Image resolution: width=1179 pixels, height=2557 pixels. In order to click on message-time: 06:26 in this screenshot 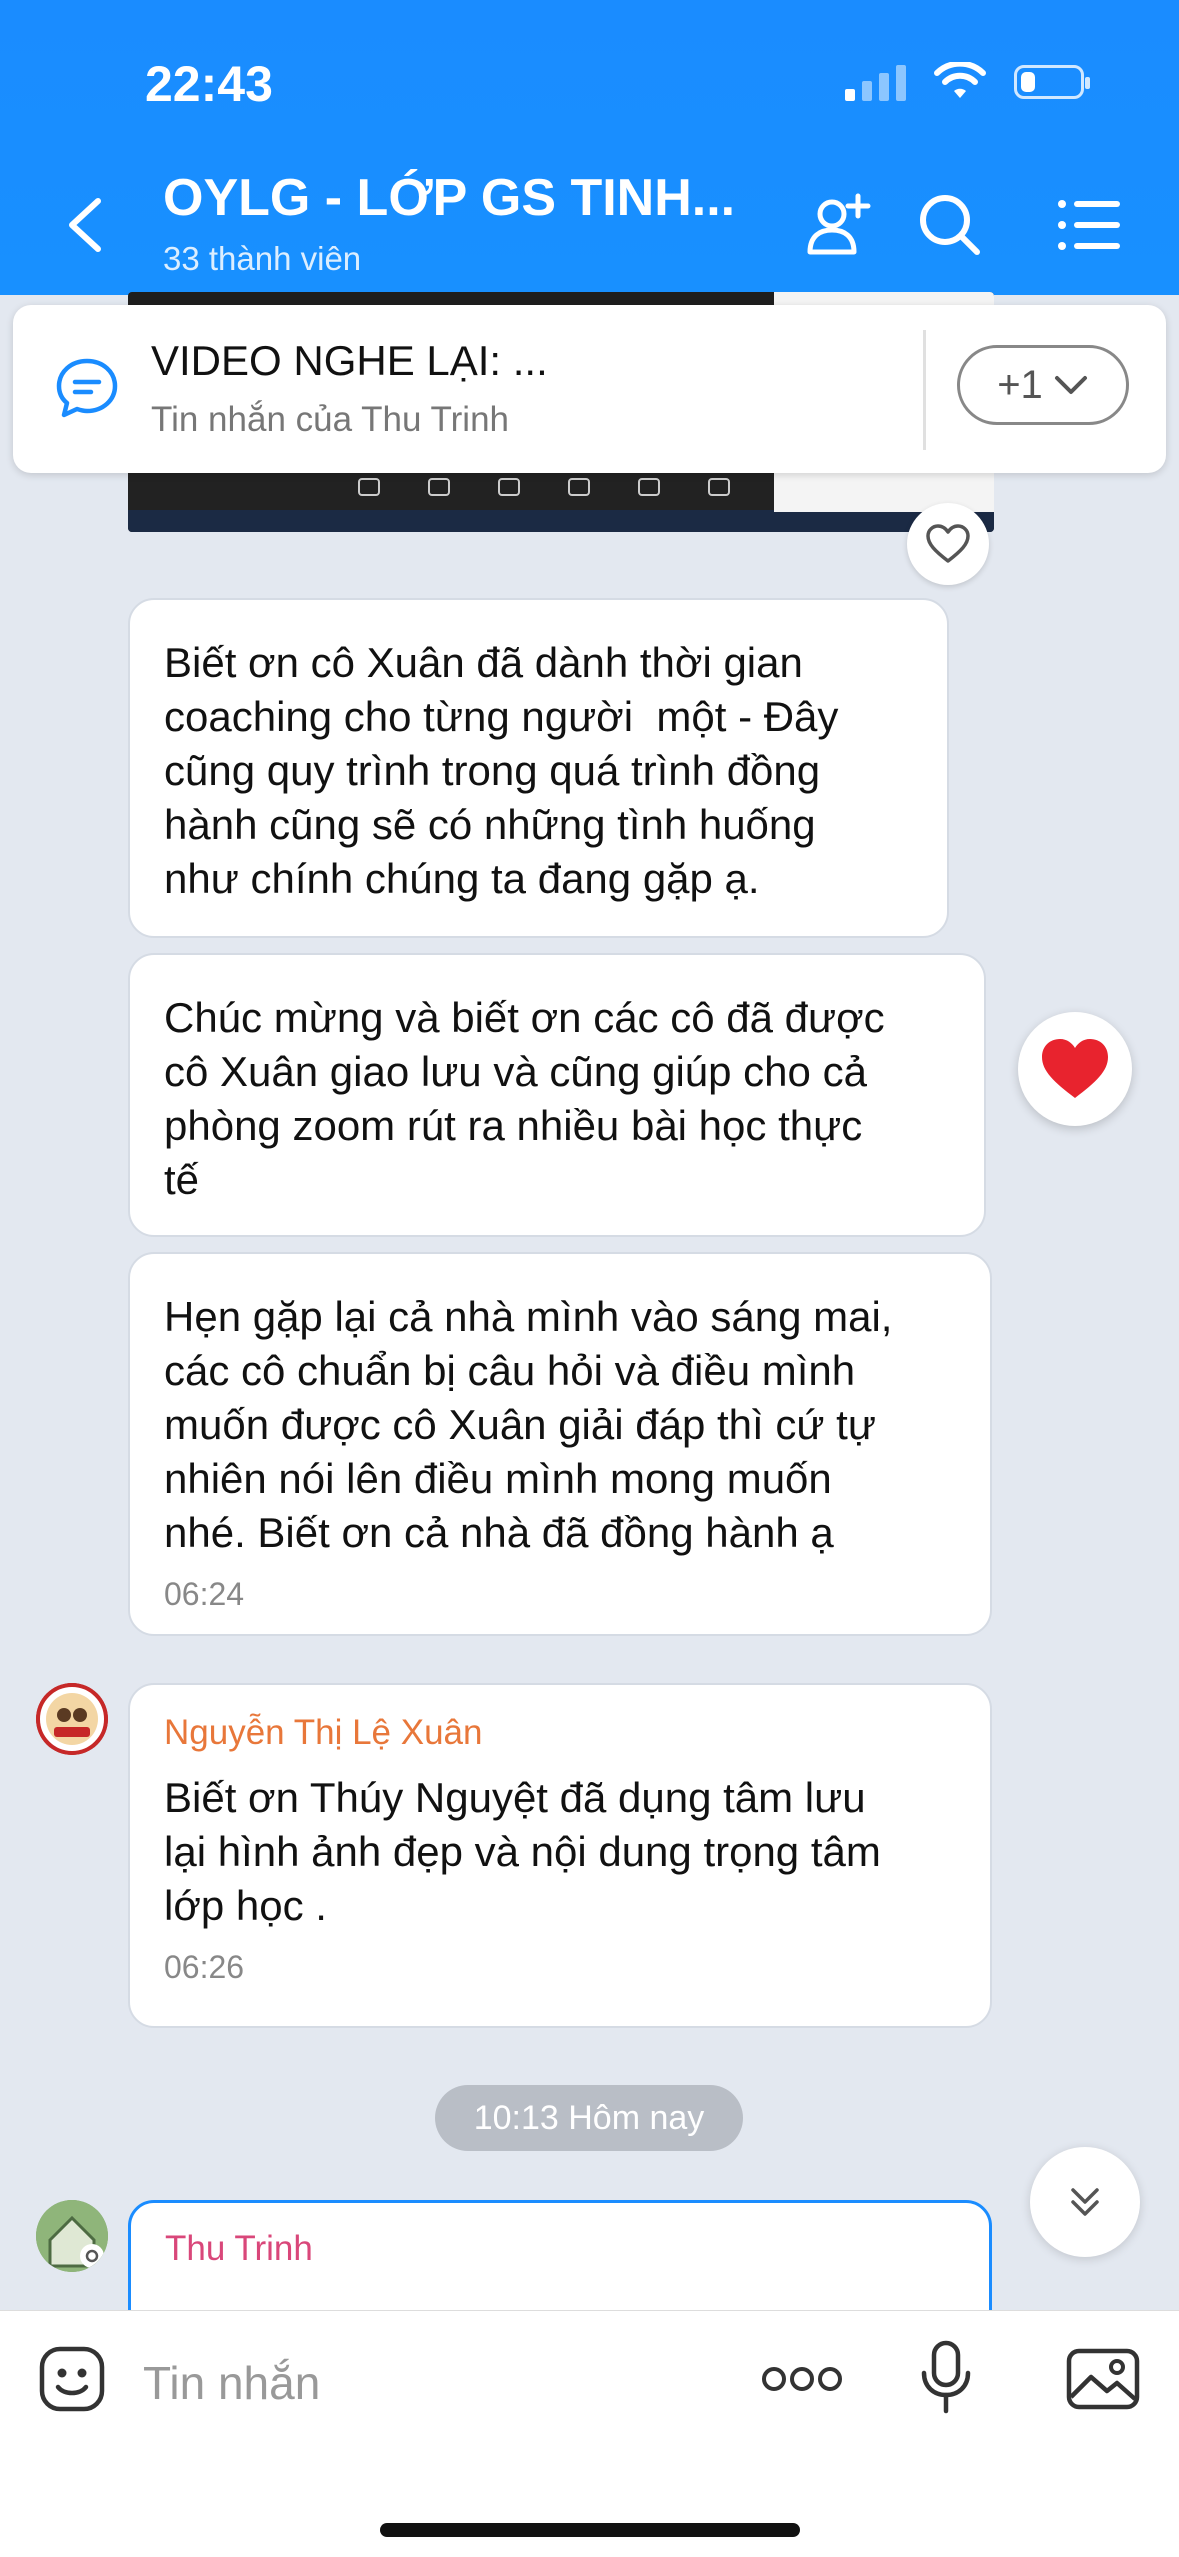, I will do `click(204, 1967)`.